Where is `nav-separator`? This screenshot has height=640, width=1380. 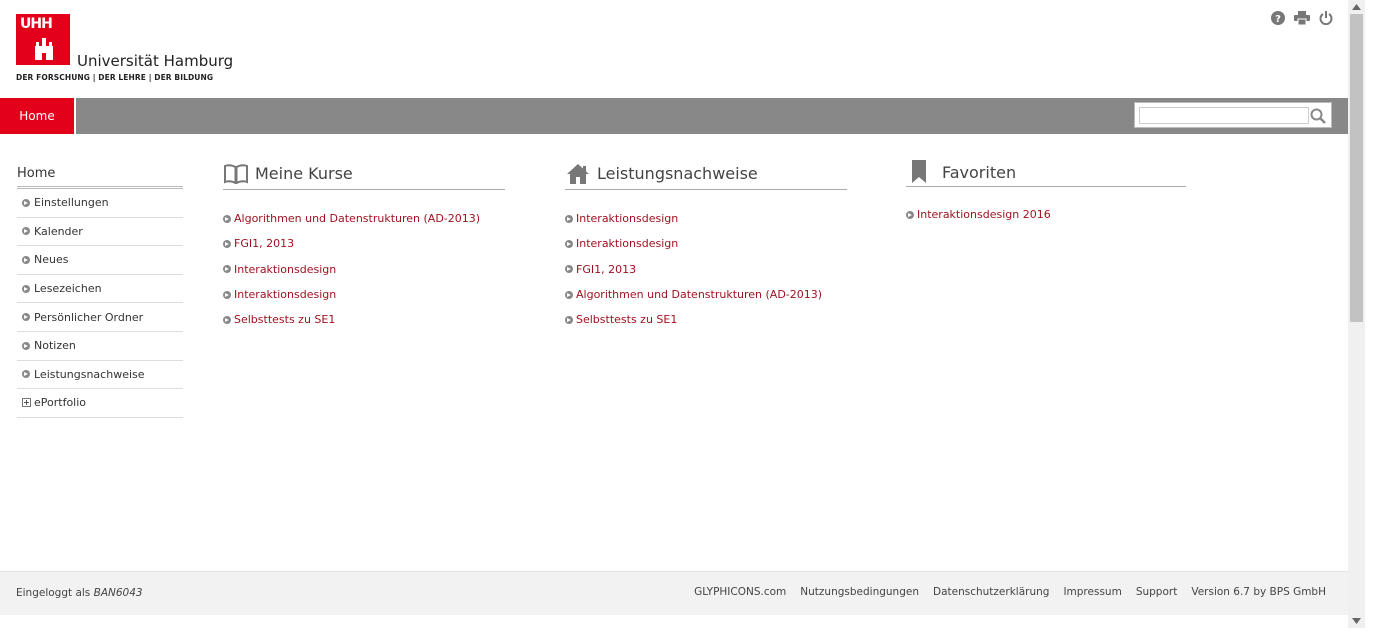 nav-separator is located at coordinates (75, 116).